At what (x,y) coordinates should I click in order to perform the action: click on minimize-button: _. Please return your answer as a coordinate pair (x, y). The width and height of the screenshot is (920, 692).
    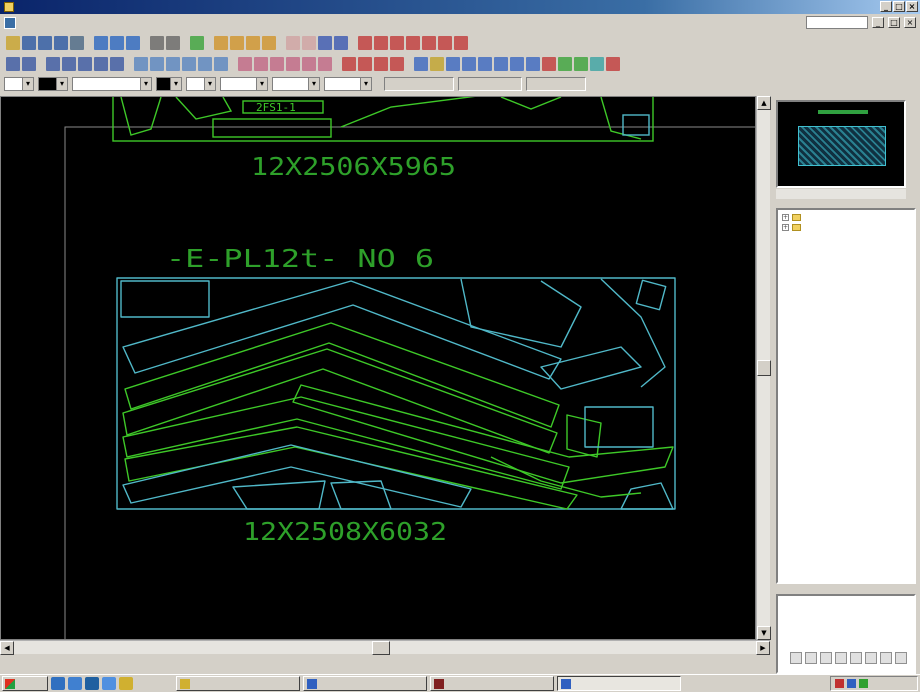
    Looking at the image, I should click on (886, 6).